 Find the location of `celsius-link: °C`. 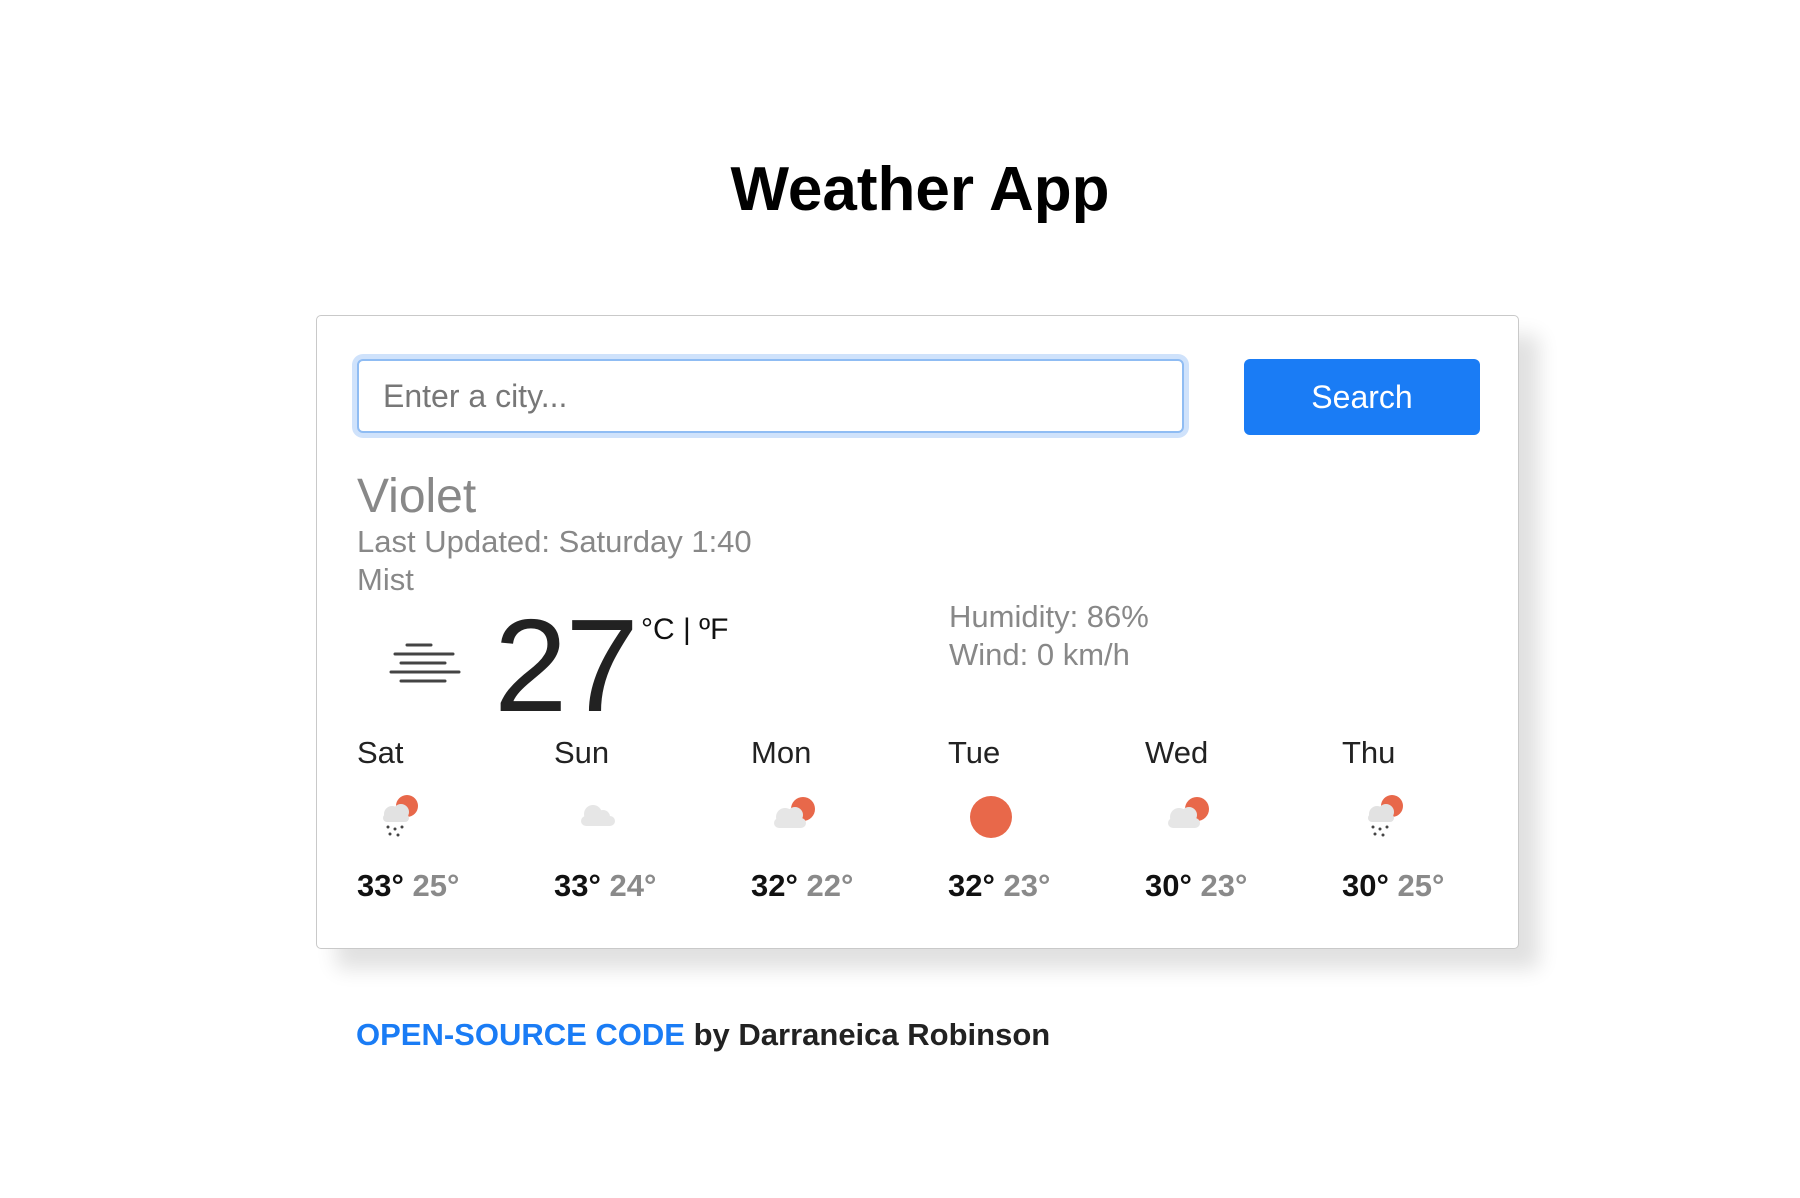

celsius-link: °C is located at coordinates (658, 629).